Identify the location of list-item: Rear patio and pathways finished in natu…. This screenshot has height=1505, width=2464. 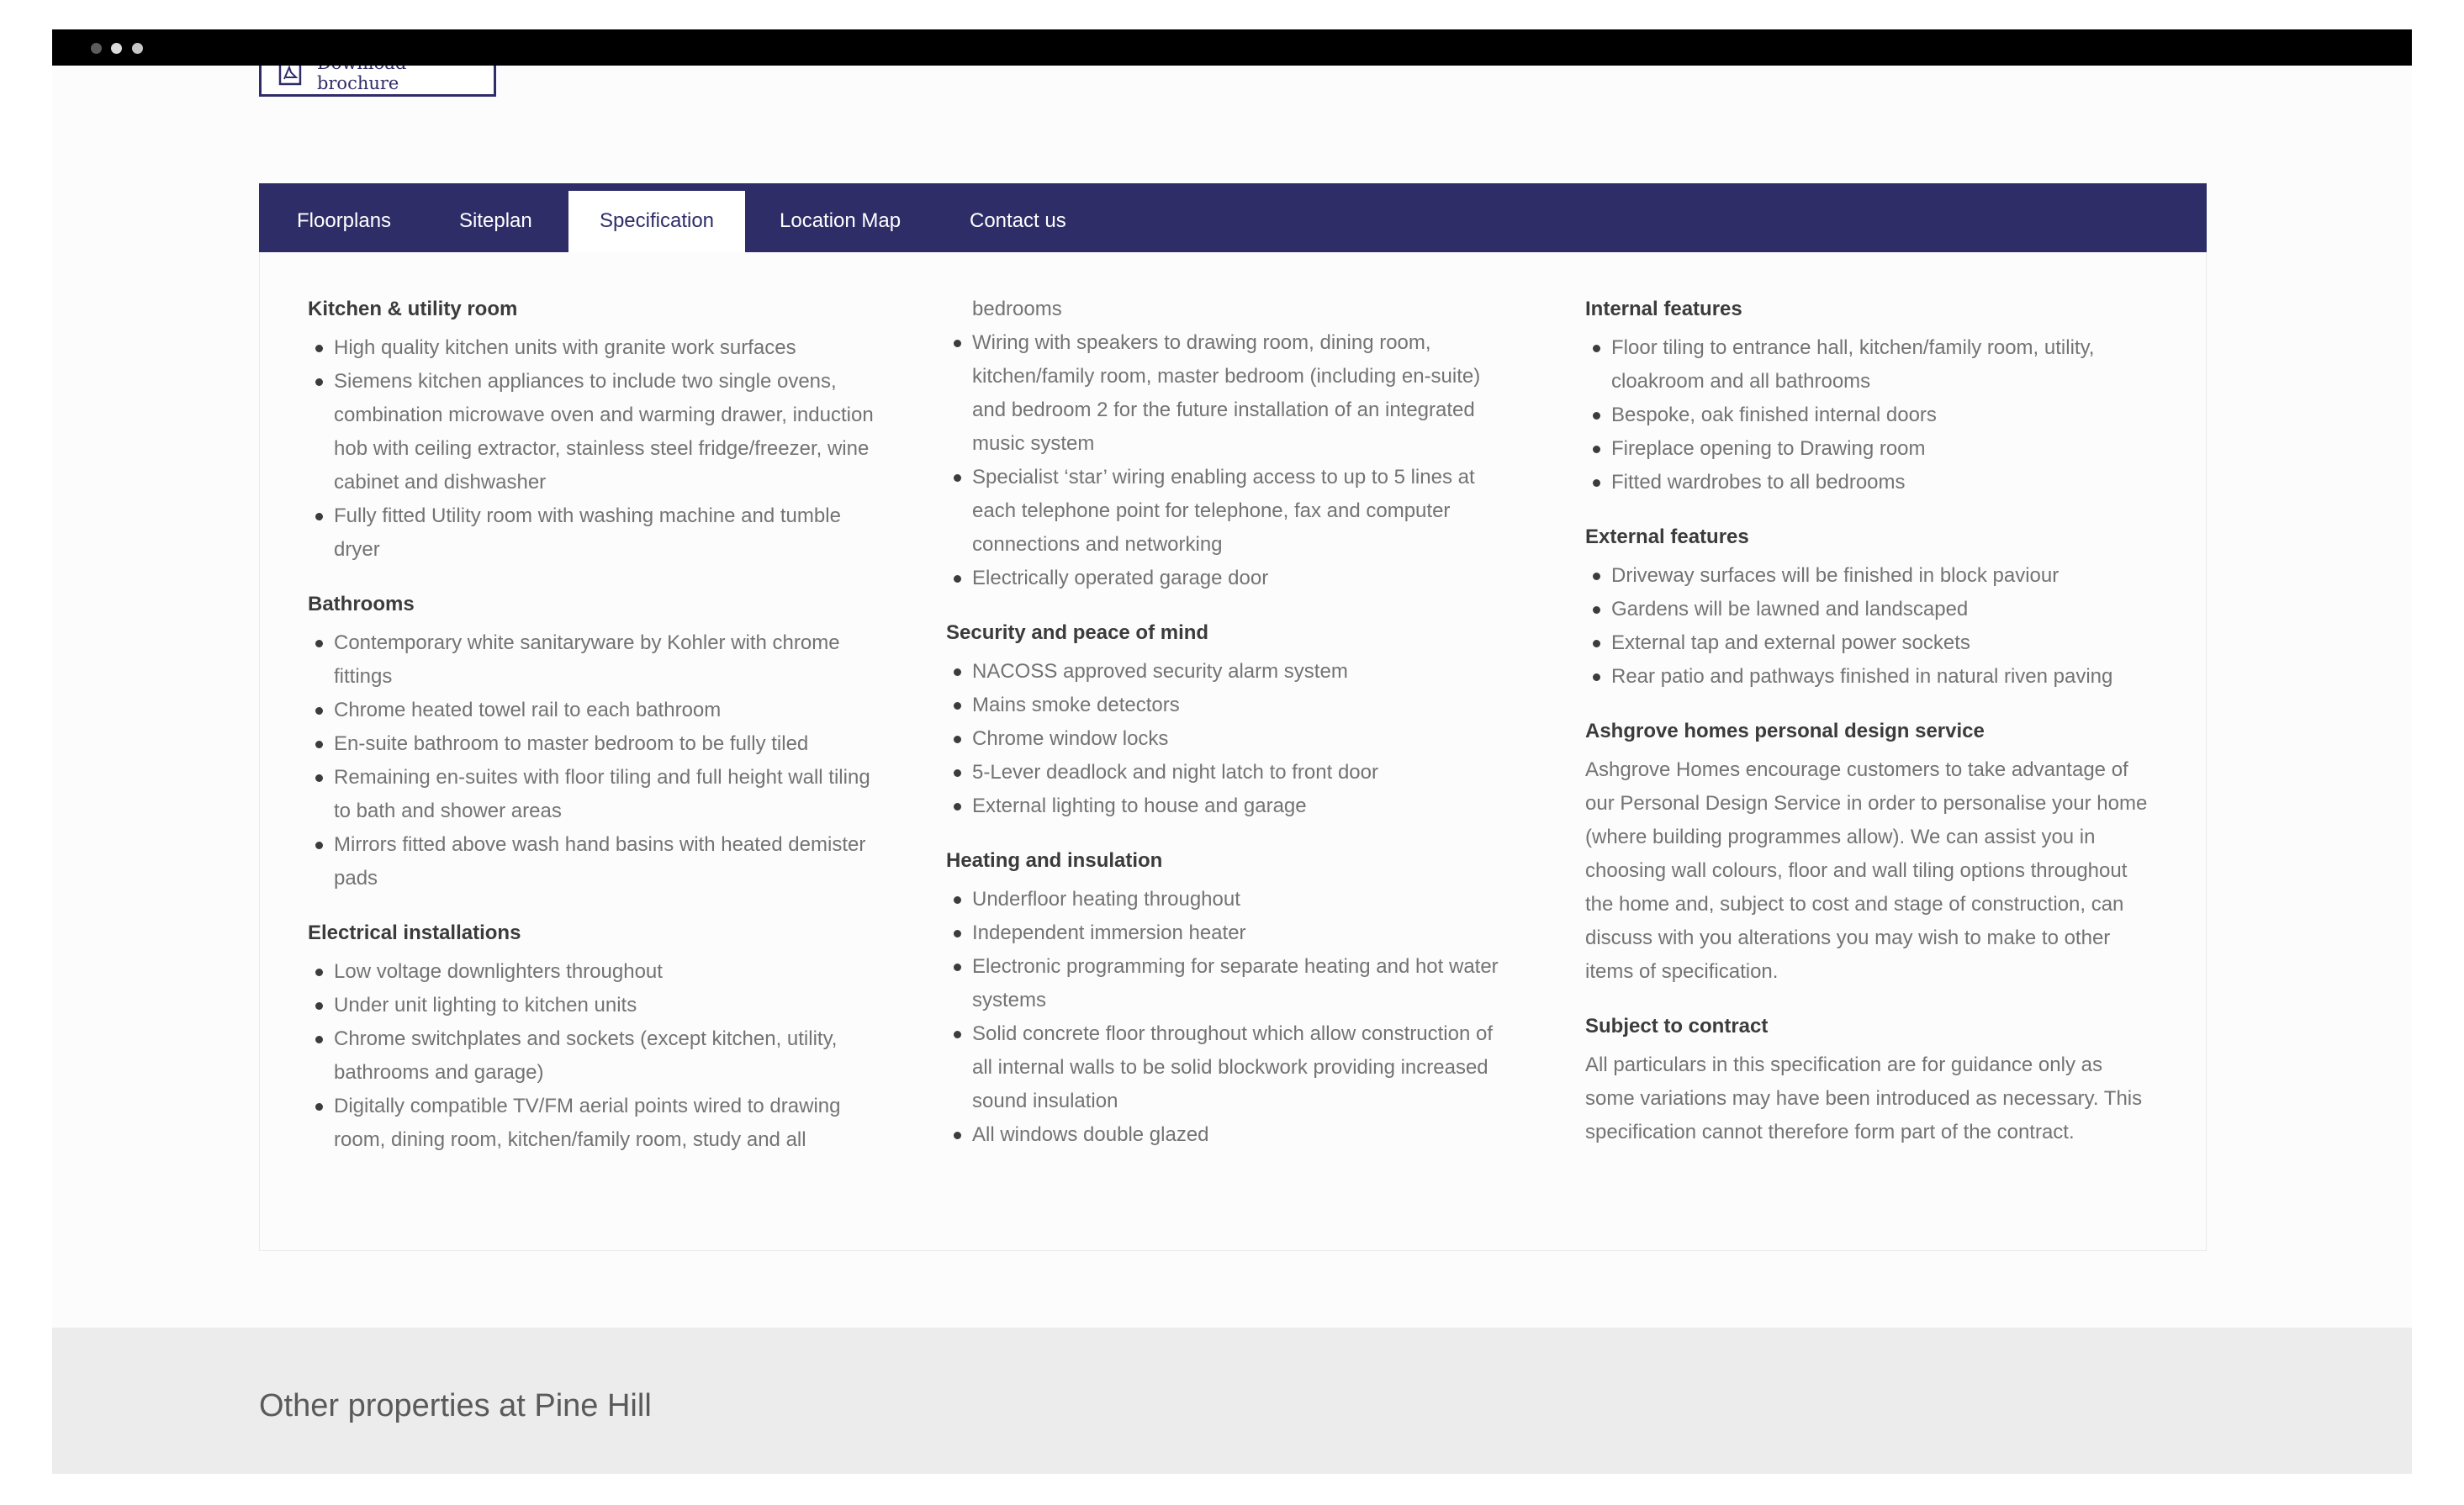
(1871, 677).